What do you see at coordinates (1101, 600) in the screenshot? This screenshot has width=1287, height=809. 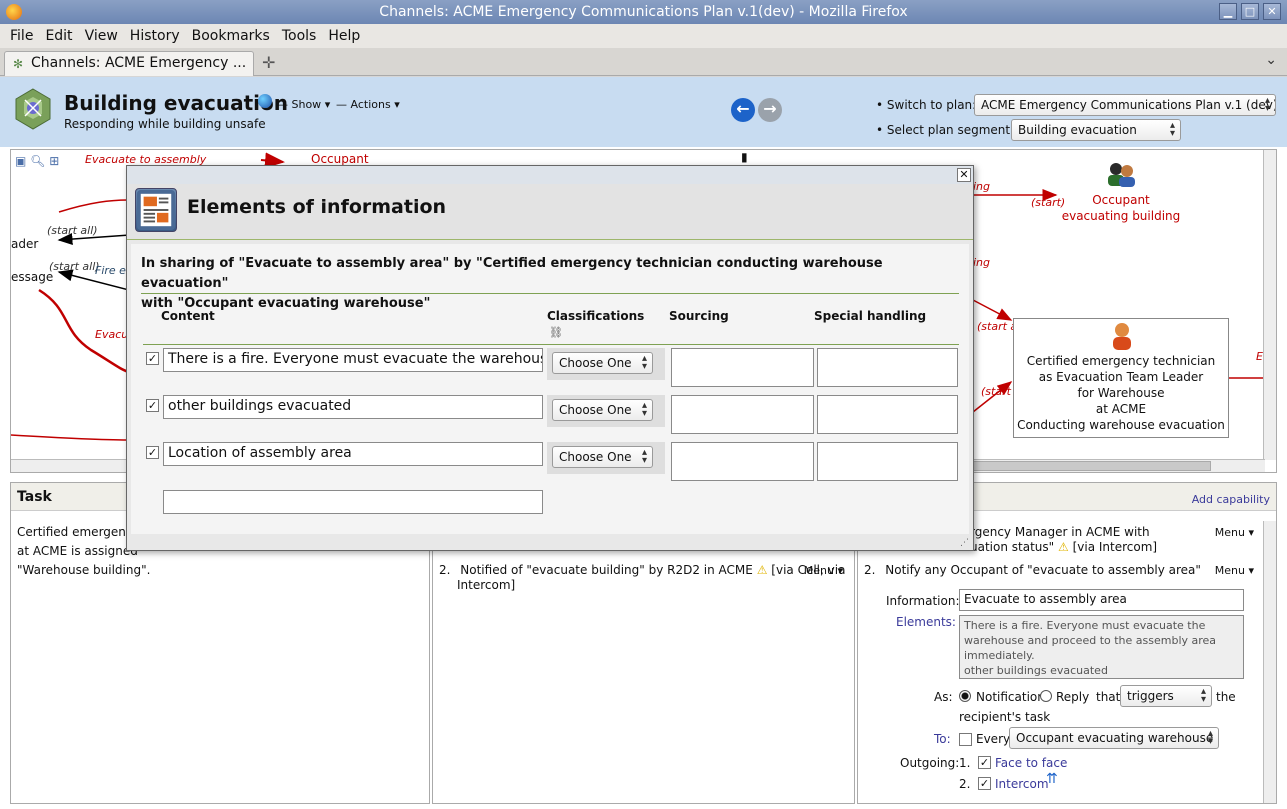 I see `information-input: Evacuate to assembly area` at bounding box center [1101, 600].